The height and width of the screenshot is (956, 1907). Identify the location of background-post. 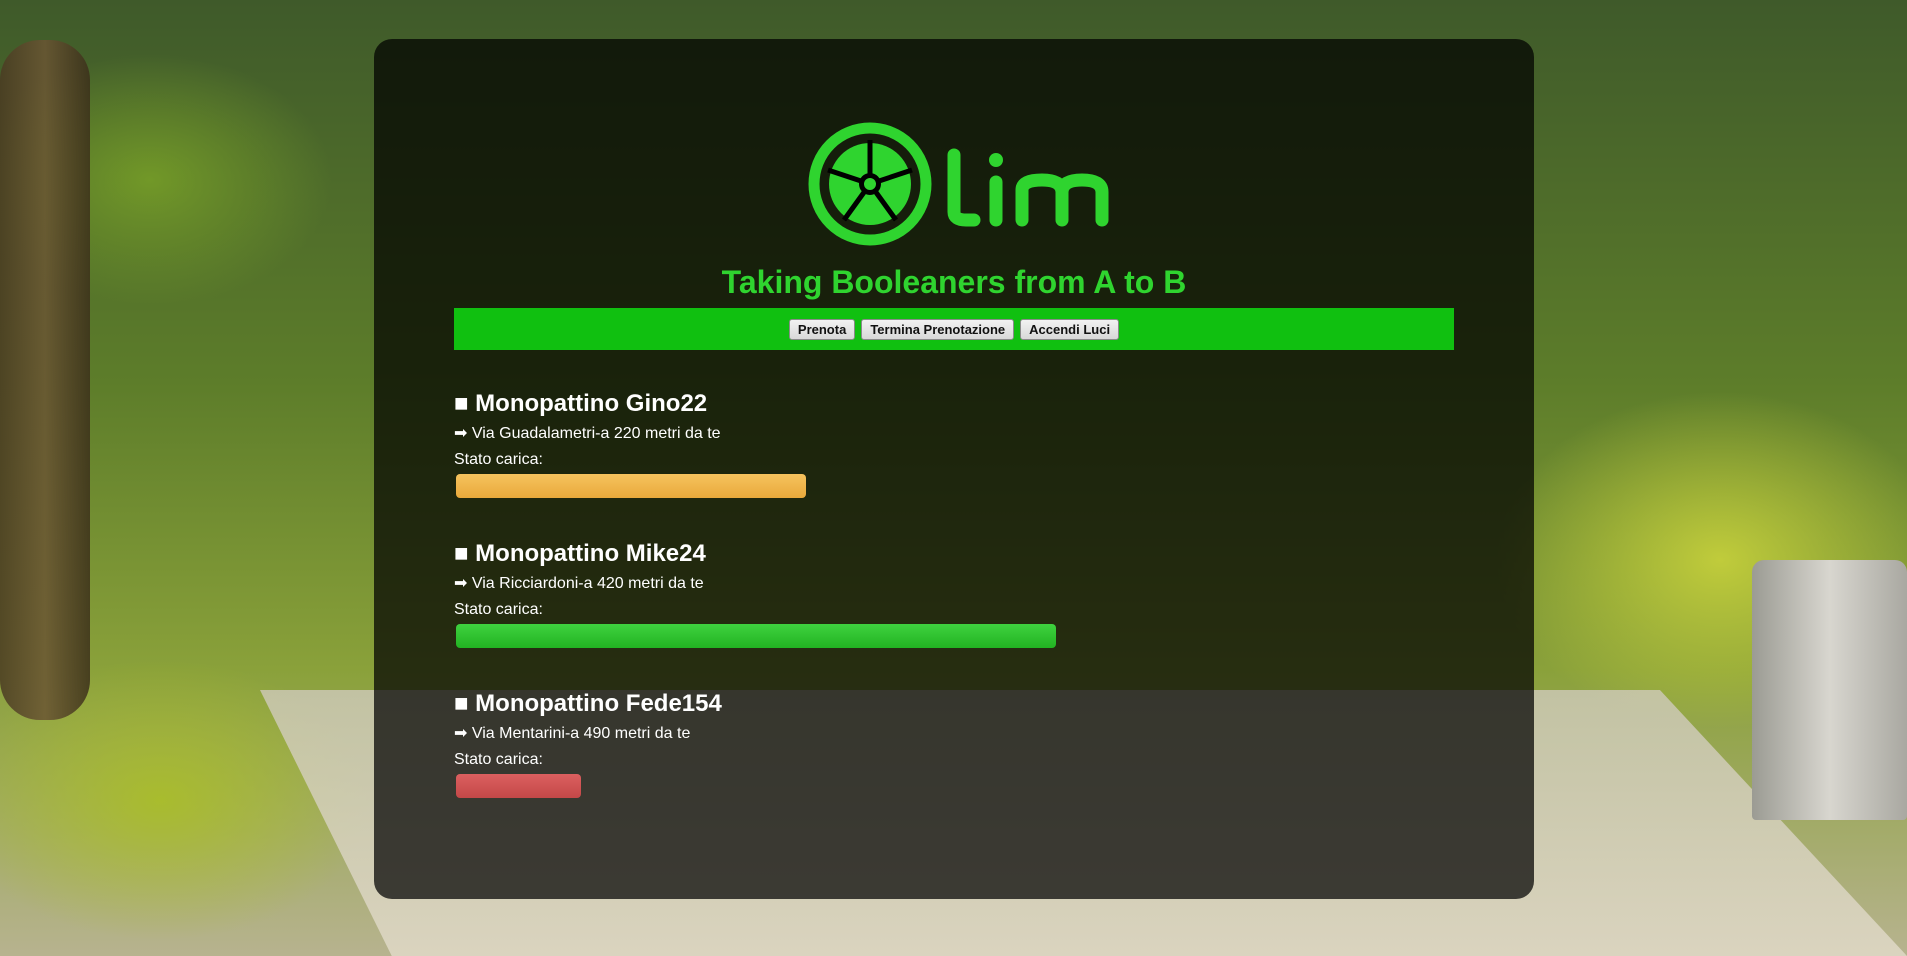
(1829, 690).